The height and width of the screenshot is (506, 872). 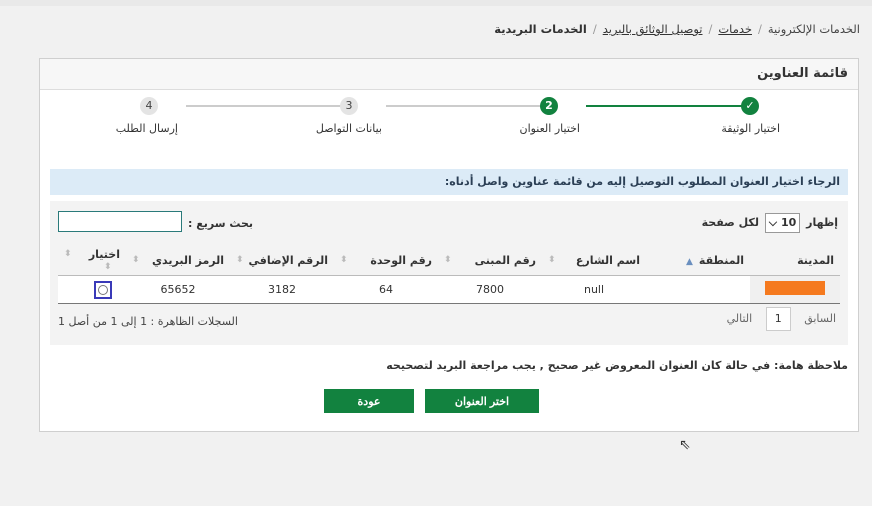 I want to click on show-prefix: إظهار, so click(x=822, y=222).